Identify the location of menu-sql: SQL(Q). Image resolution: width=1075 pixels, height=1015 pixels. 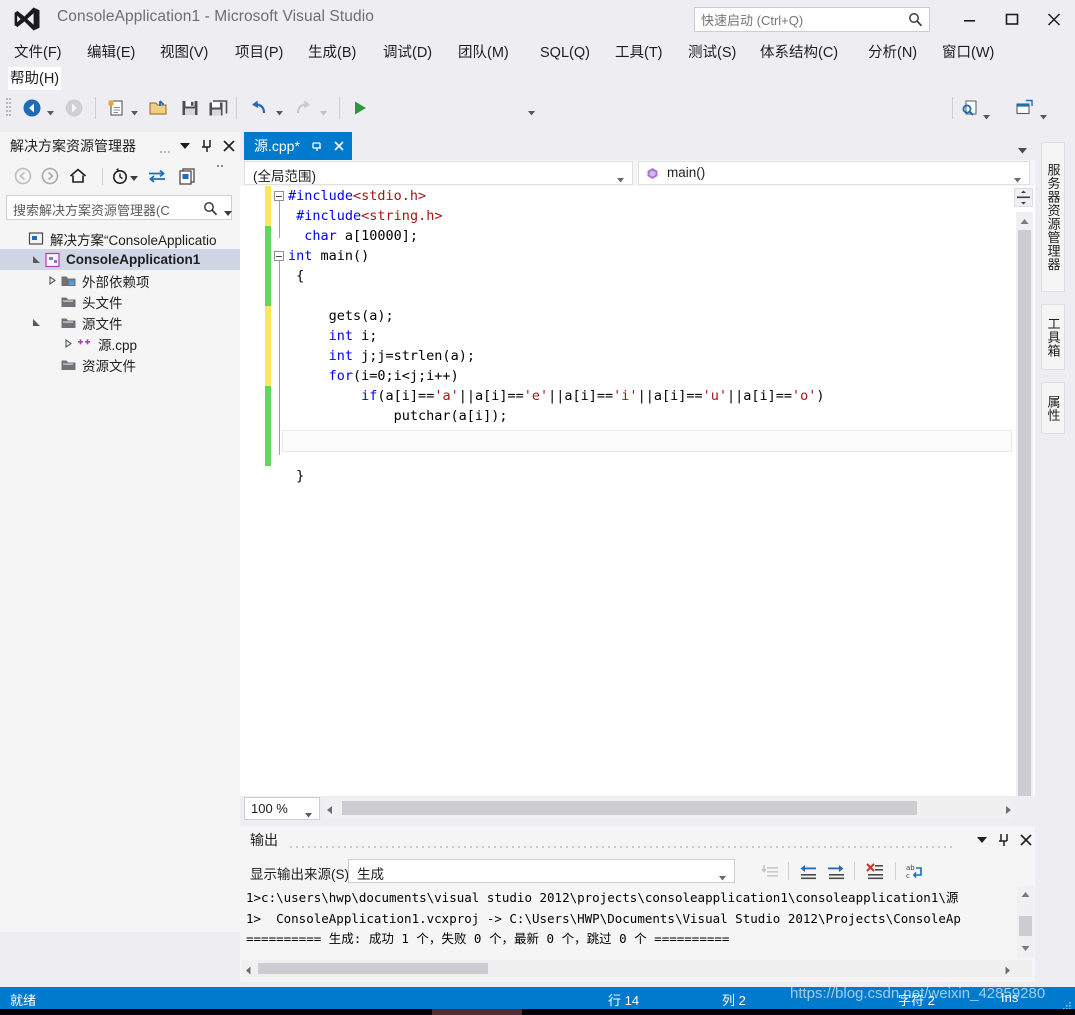
(565, 53).